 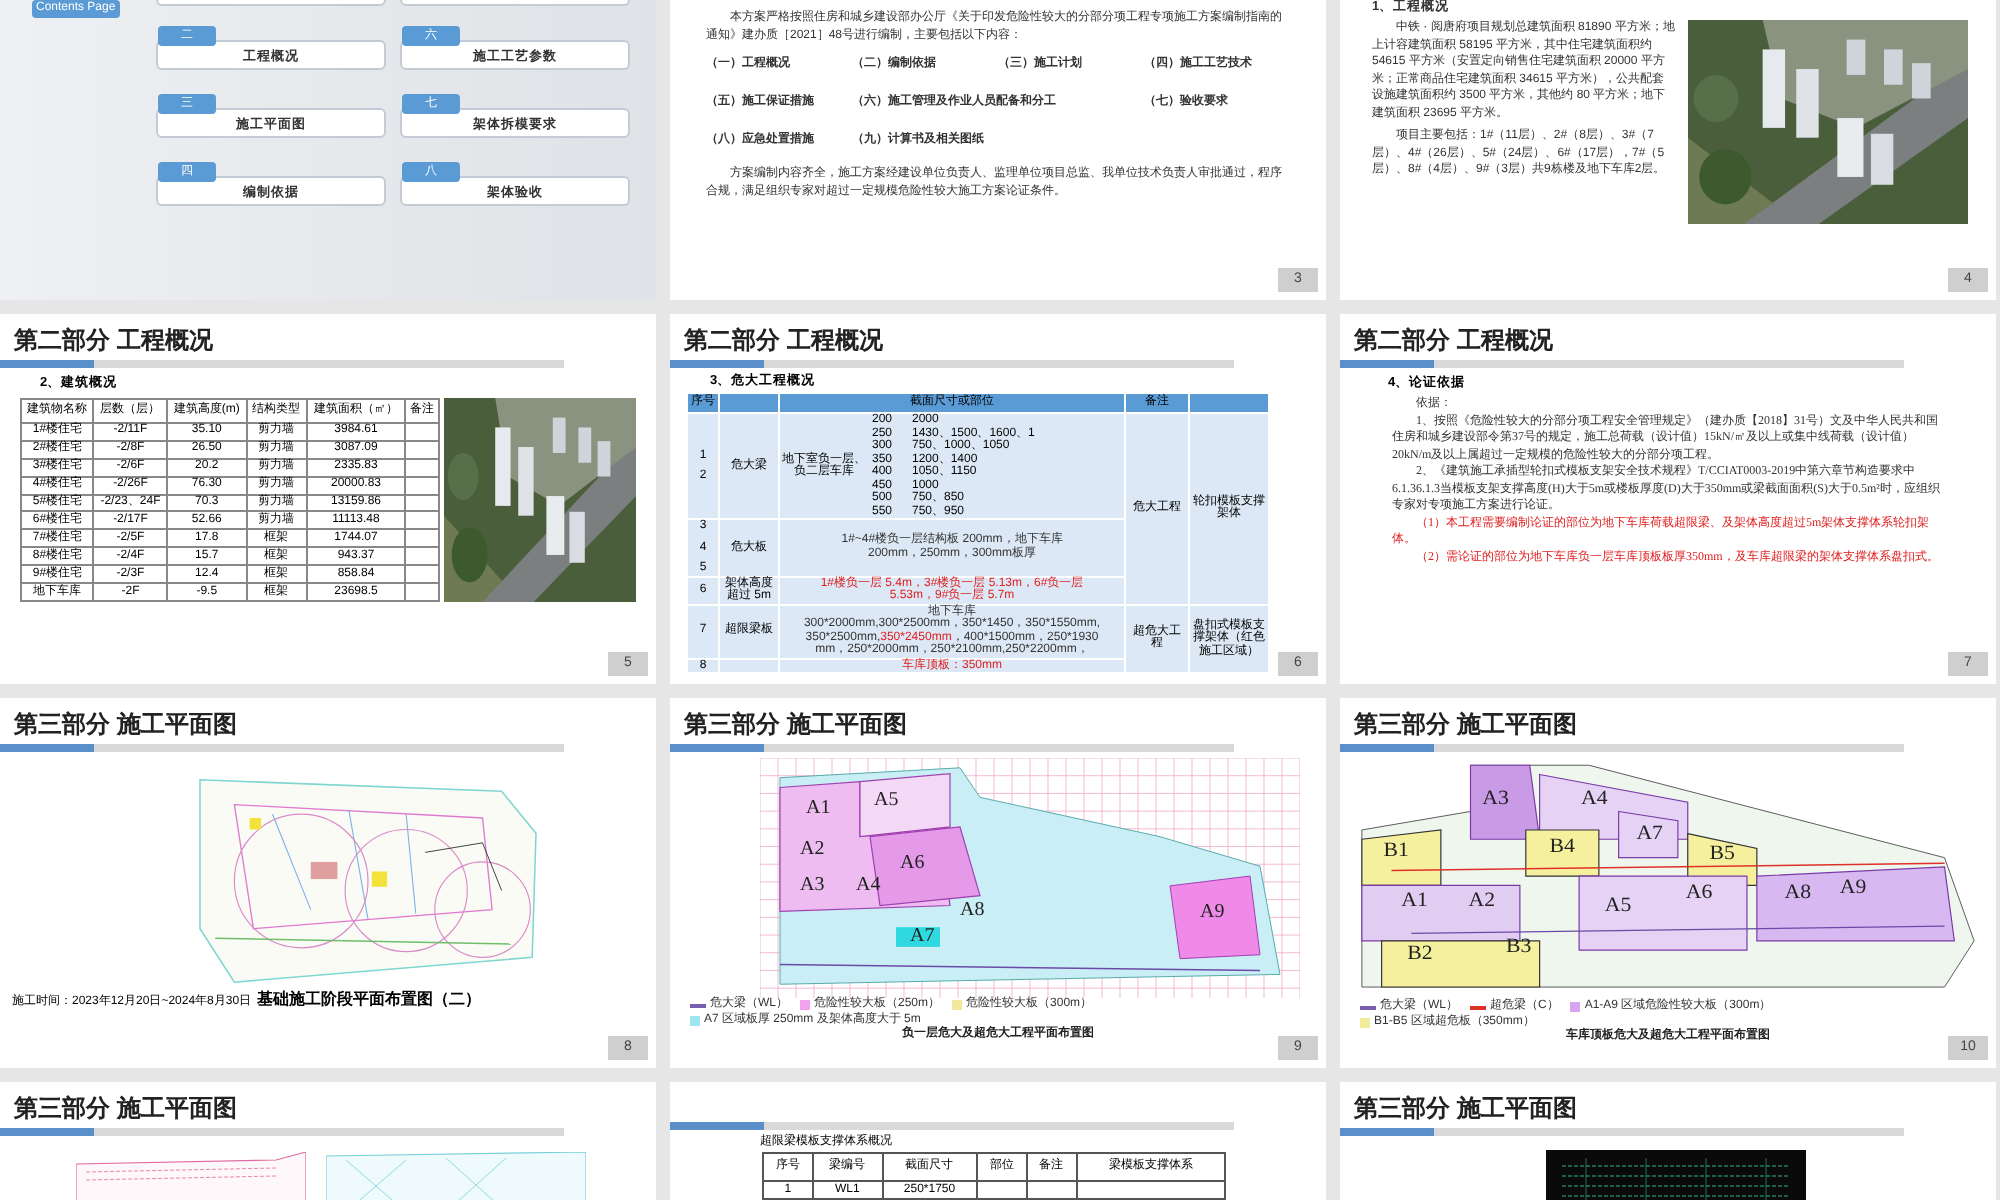 I want to click on zone-label: B3, so click(x=1519, y=947).